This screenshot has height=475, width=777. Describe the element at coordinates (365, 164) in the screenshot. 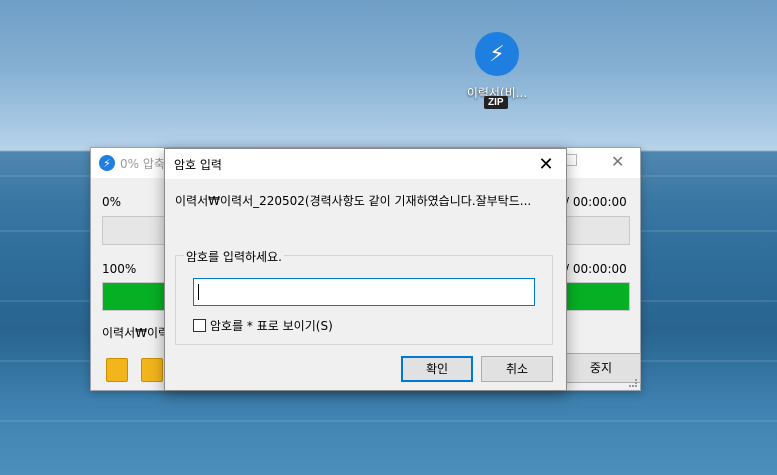

I see `password-dialog-titlebar: 암호 입력` at that location.